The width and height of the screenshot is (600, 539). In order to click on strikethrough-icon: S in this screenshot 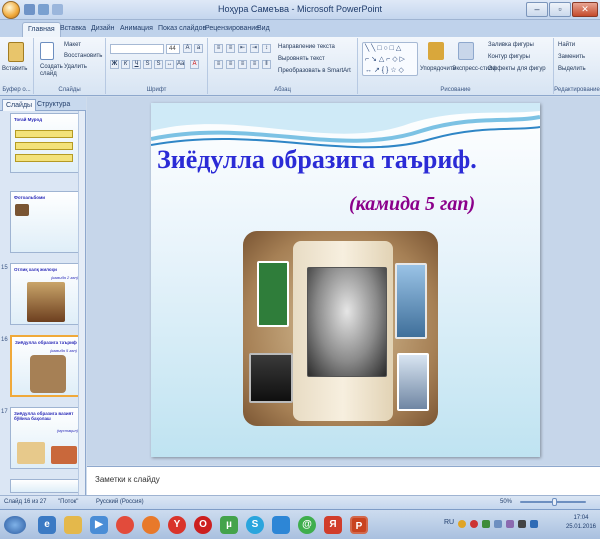, I will do `click(147, 64)`.